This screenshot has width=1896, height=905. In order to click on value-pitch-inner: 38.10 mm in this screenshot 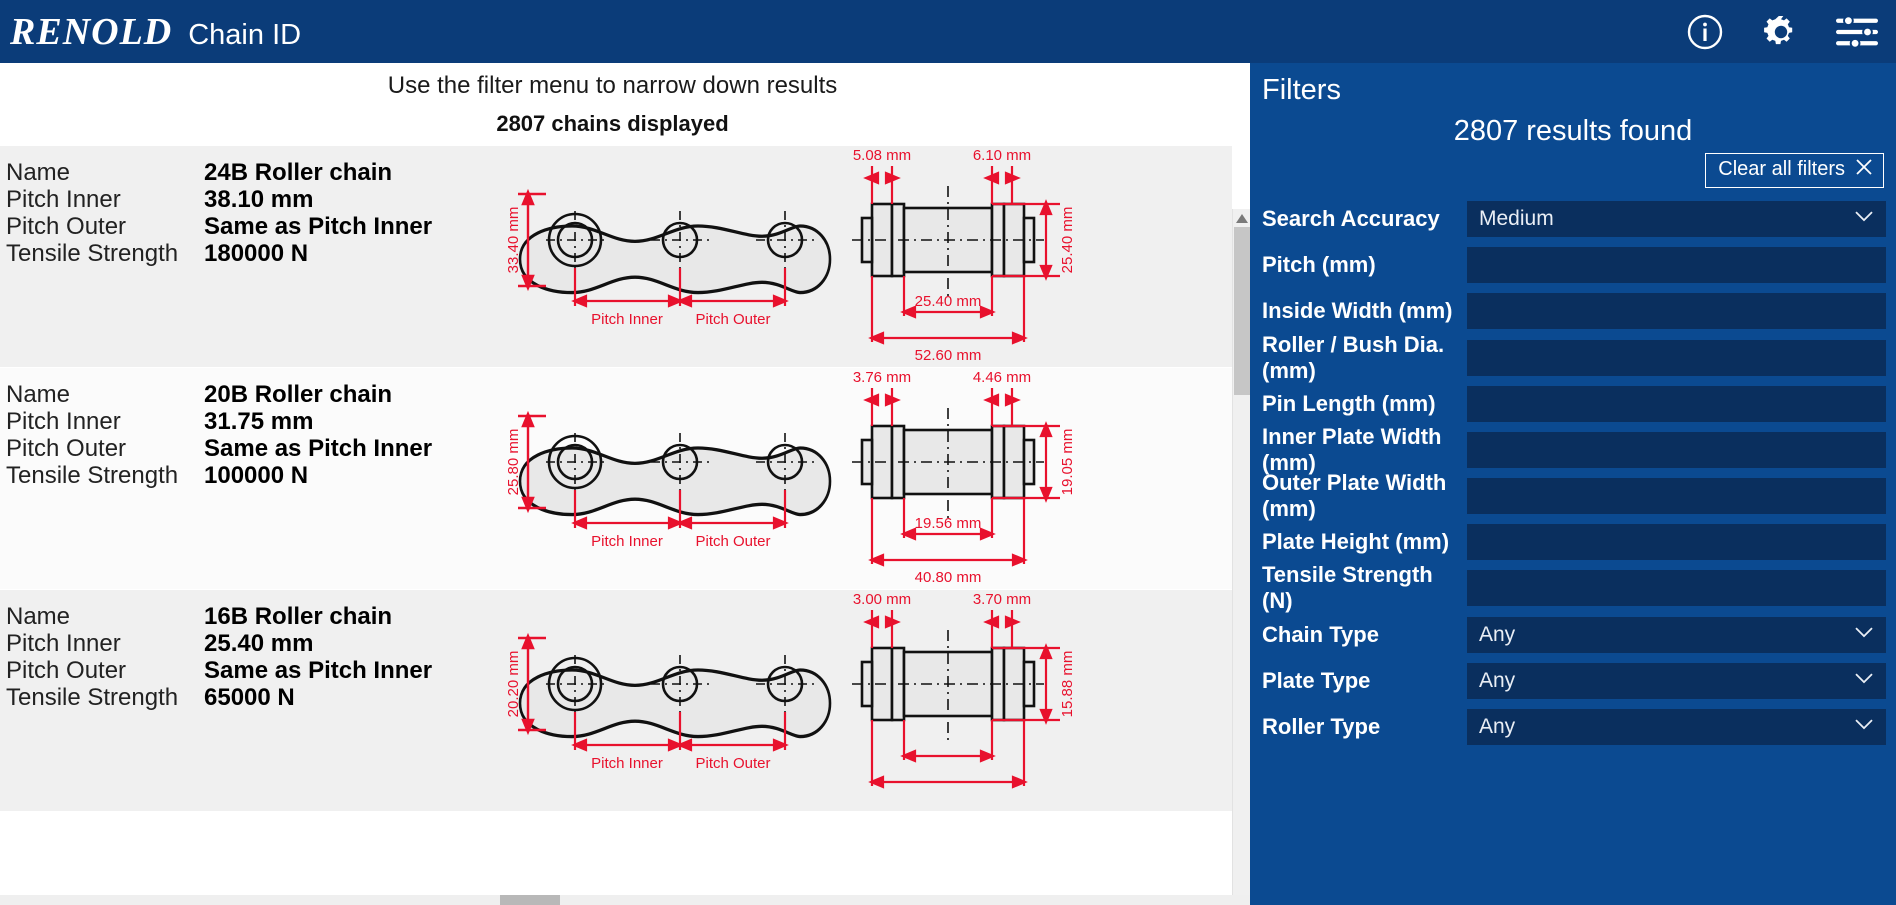, I will do `click(259, 199)`.